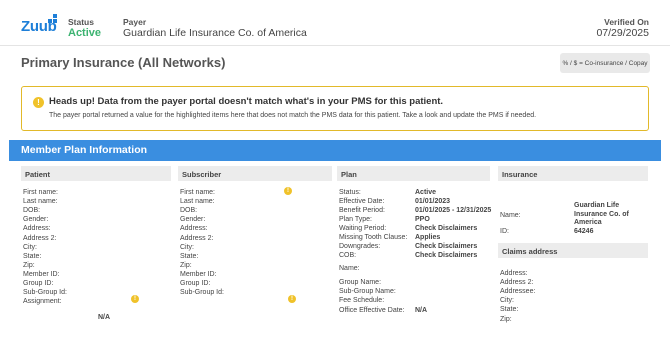 The image size is (670, 339). I want to click on verified-date: 07/29/2025, so click(622, 33).